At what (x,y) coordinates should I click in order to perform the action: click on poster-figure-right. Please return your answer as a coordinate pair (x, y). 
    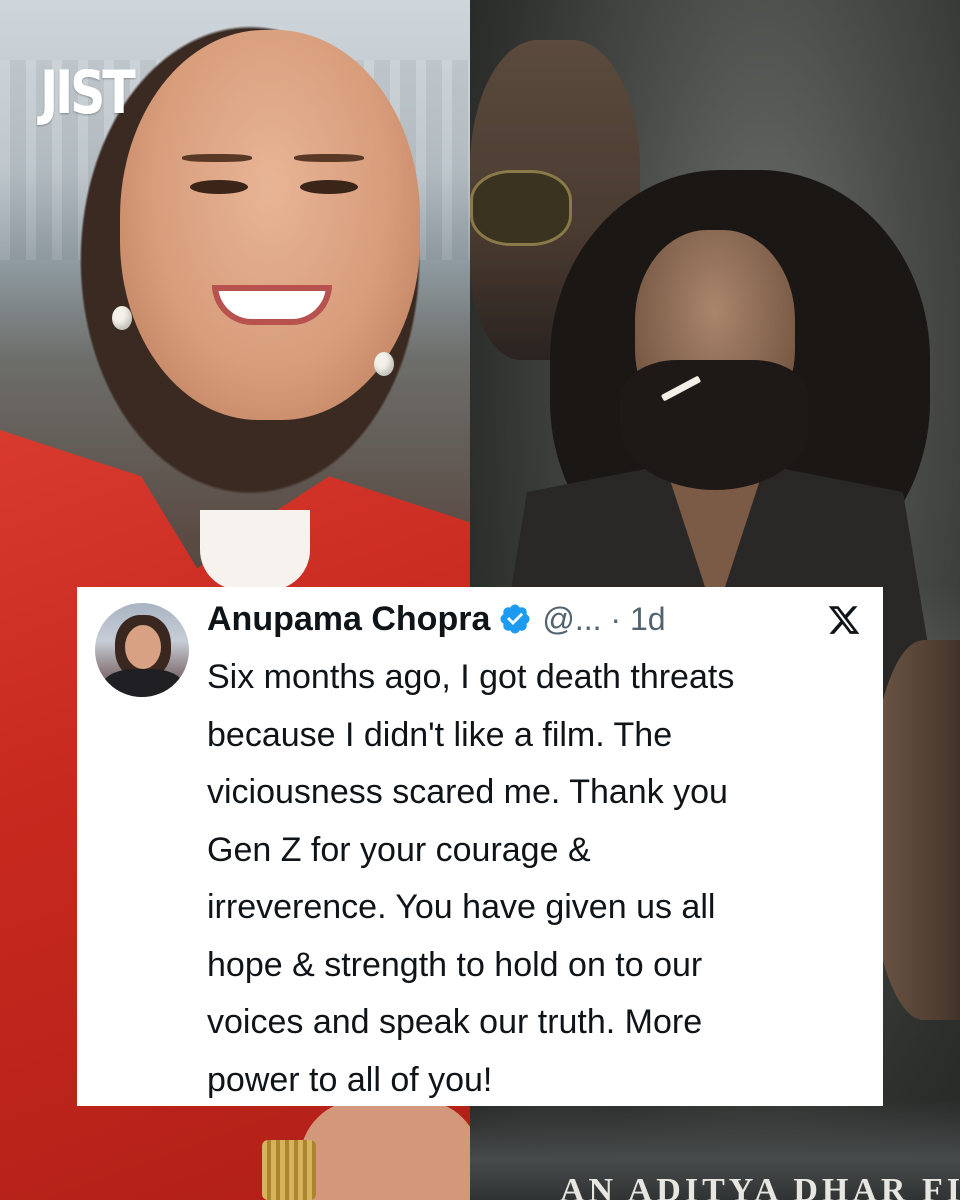
    Looking at the image, I should click on (915, 830).